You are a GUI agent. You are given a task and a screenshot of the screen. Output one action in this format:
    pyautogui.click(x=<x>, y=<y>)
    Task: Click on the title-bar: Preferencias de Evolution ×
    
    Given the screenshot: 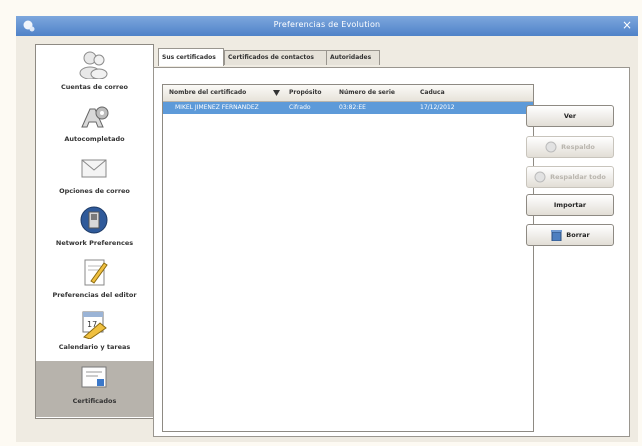 What is the action you would take?
    pyautogui.click(x=327, y=26)
    